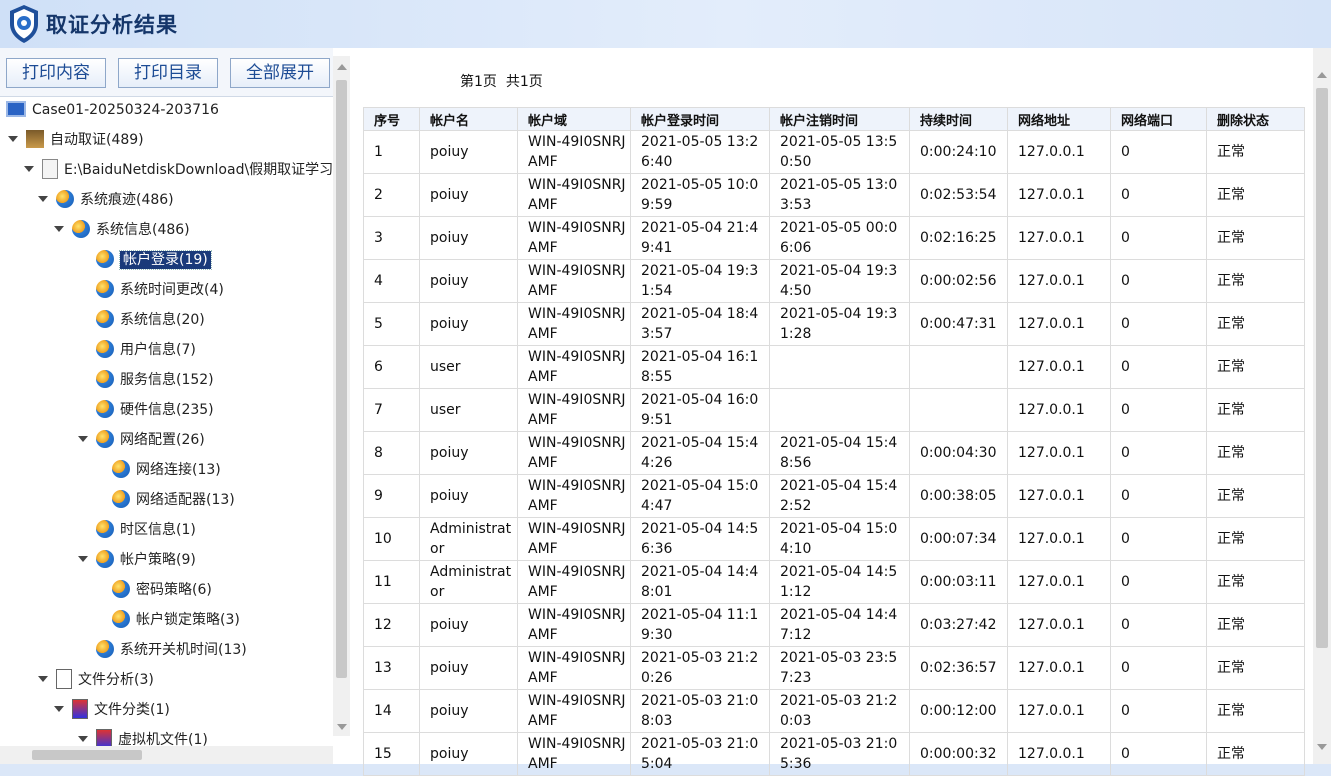  I want to click on tree-node: 服务信息(152), so click(146, 380).